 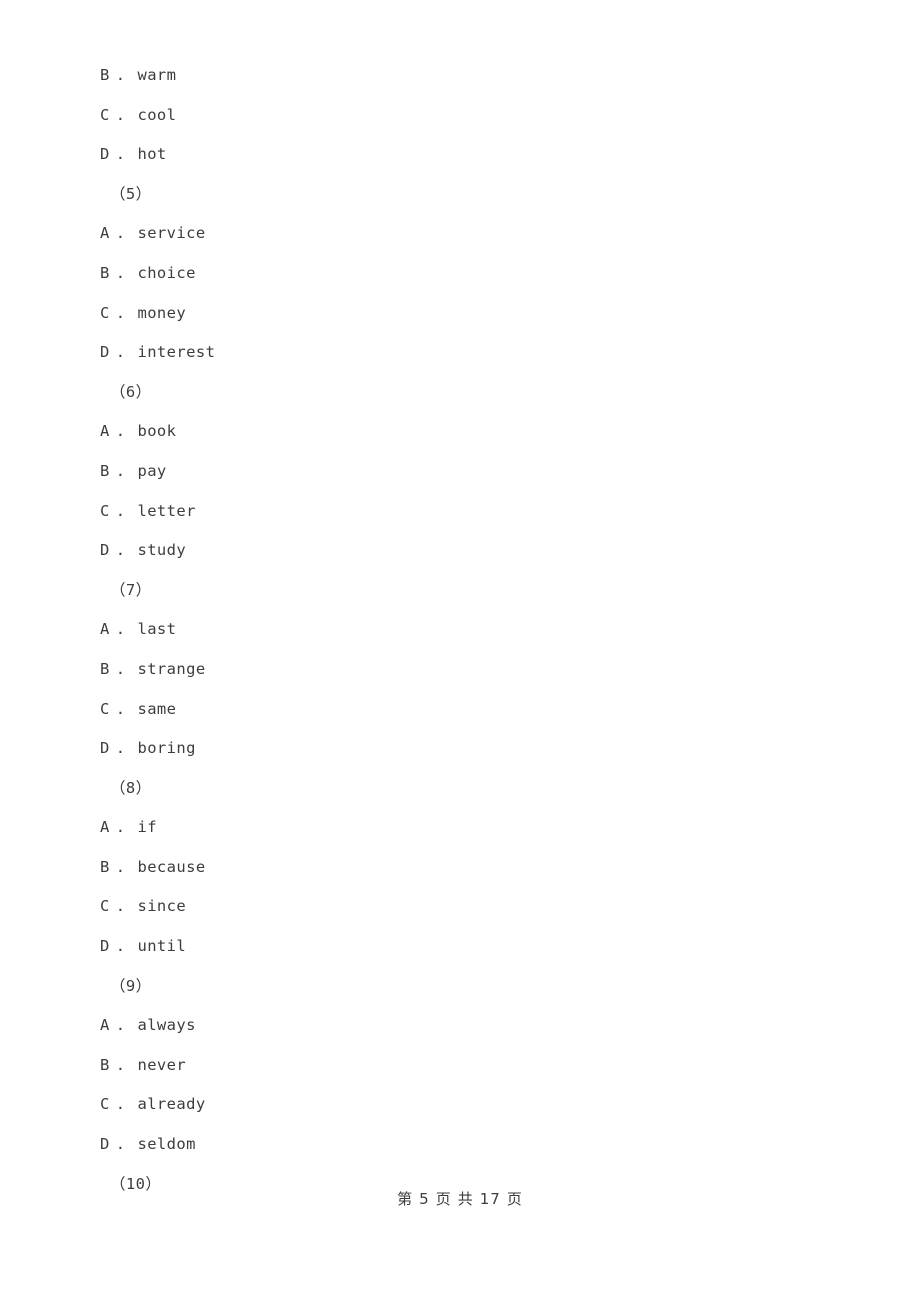 What do you see at coordinates (450, 512) in the screenshot?
I see `answer-option-c: C. letter` at bounding box center [450, 512].